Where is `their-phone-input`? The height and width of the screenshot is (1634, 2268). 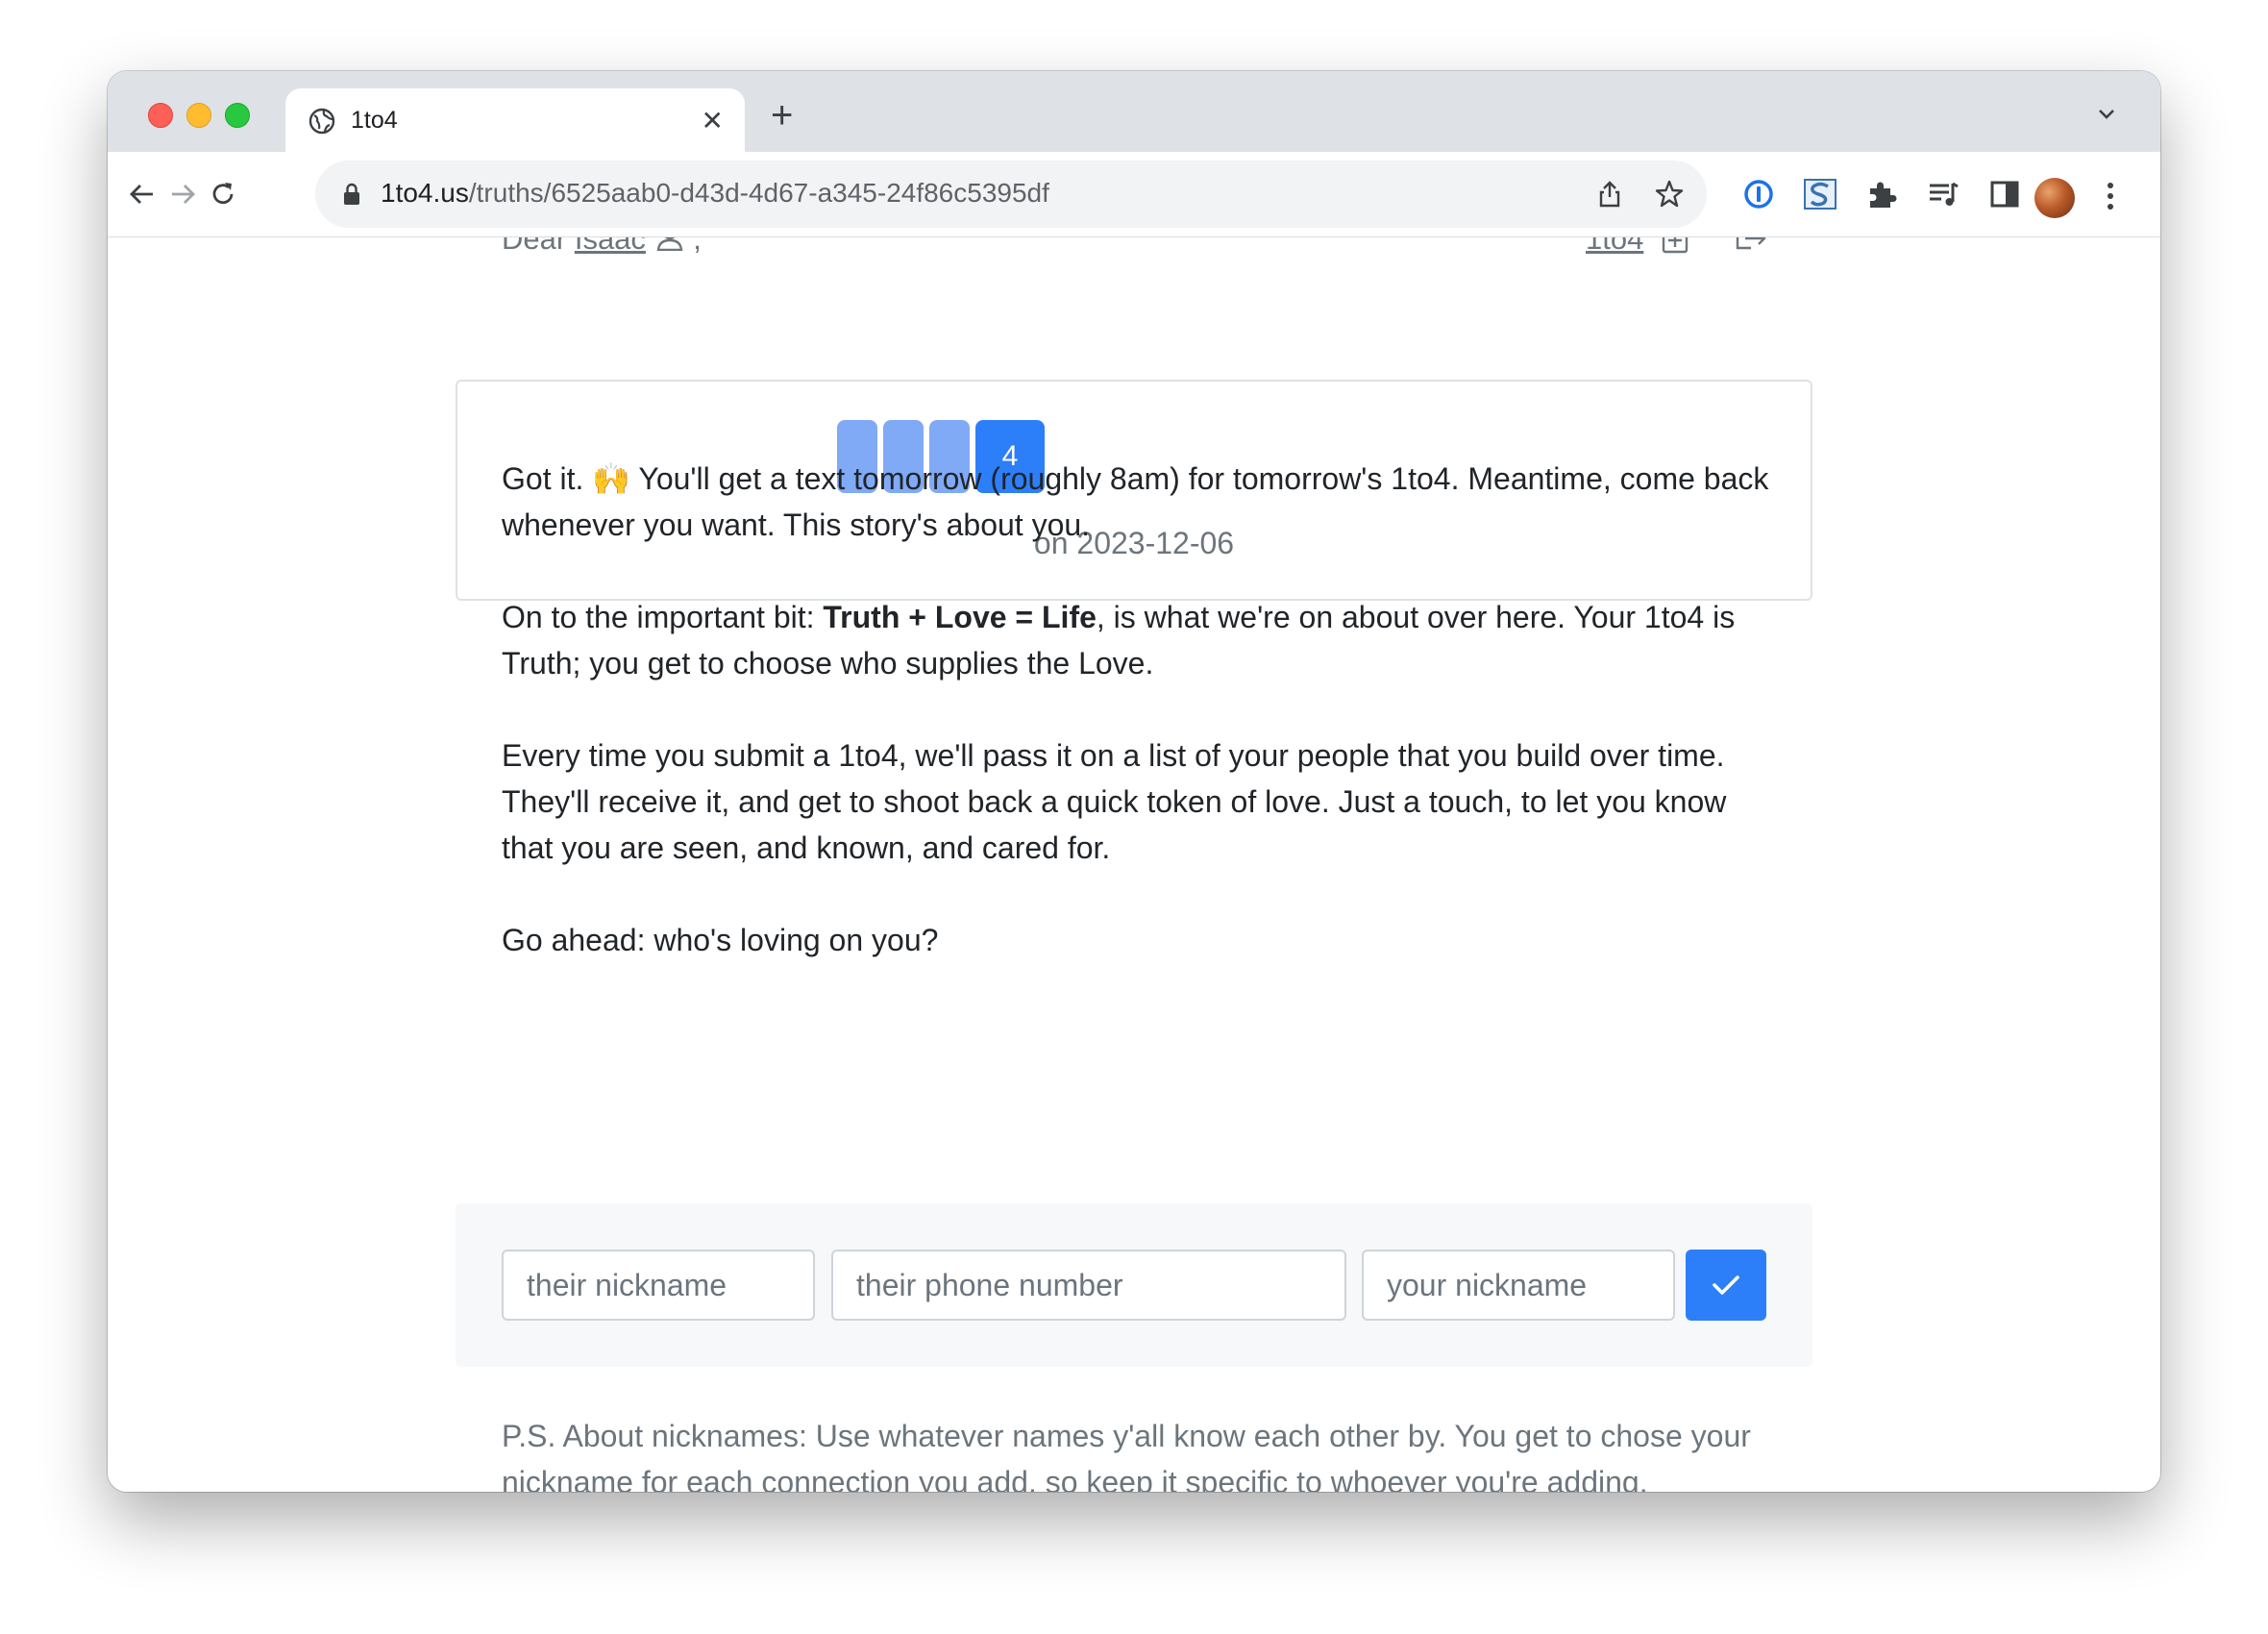
their-phone-input is located at coordinates (1088, 1285).